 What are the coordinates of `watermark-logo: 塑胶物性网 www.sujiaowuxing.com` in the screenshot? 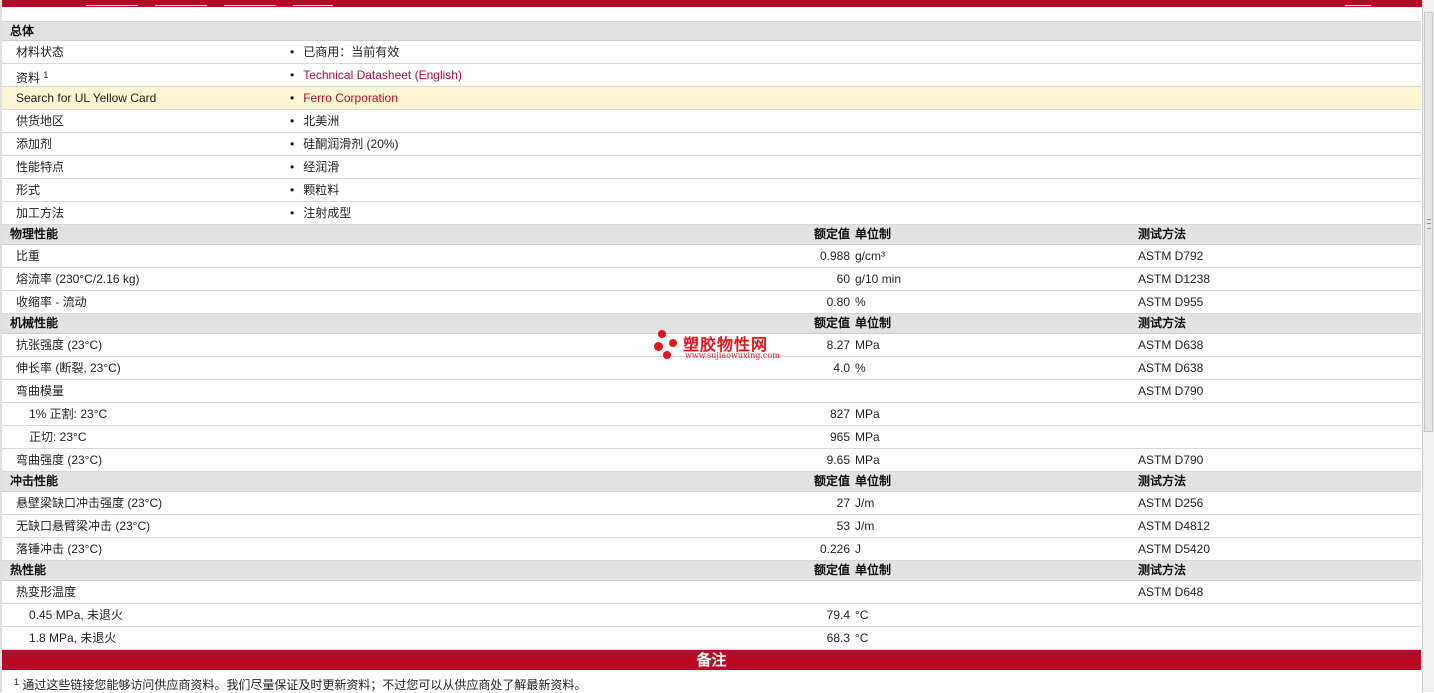 It's located at (724, 346).